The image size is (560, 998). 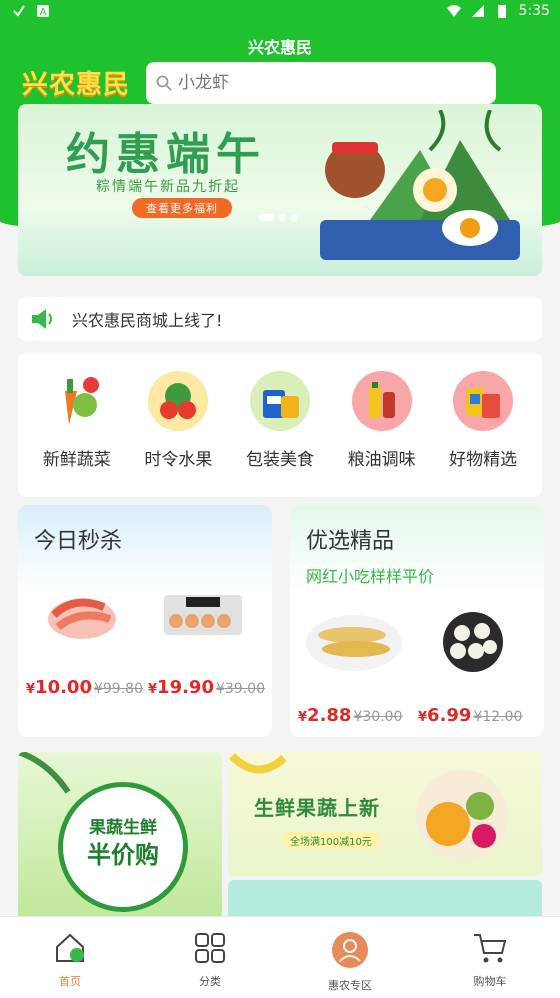 I want to click on current-price: 19.90, so click(x=185, y=687).